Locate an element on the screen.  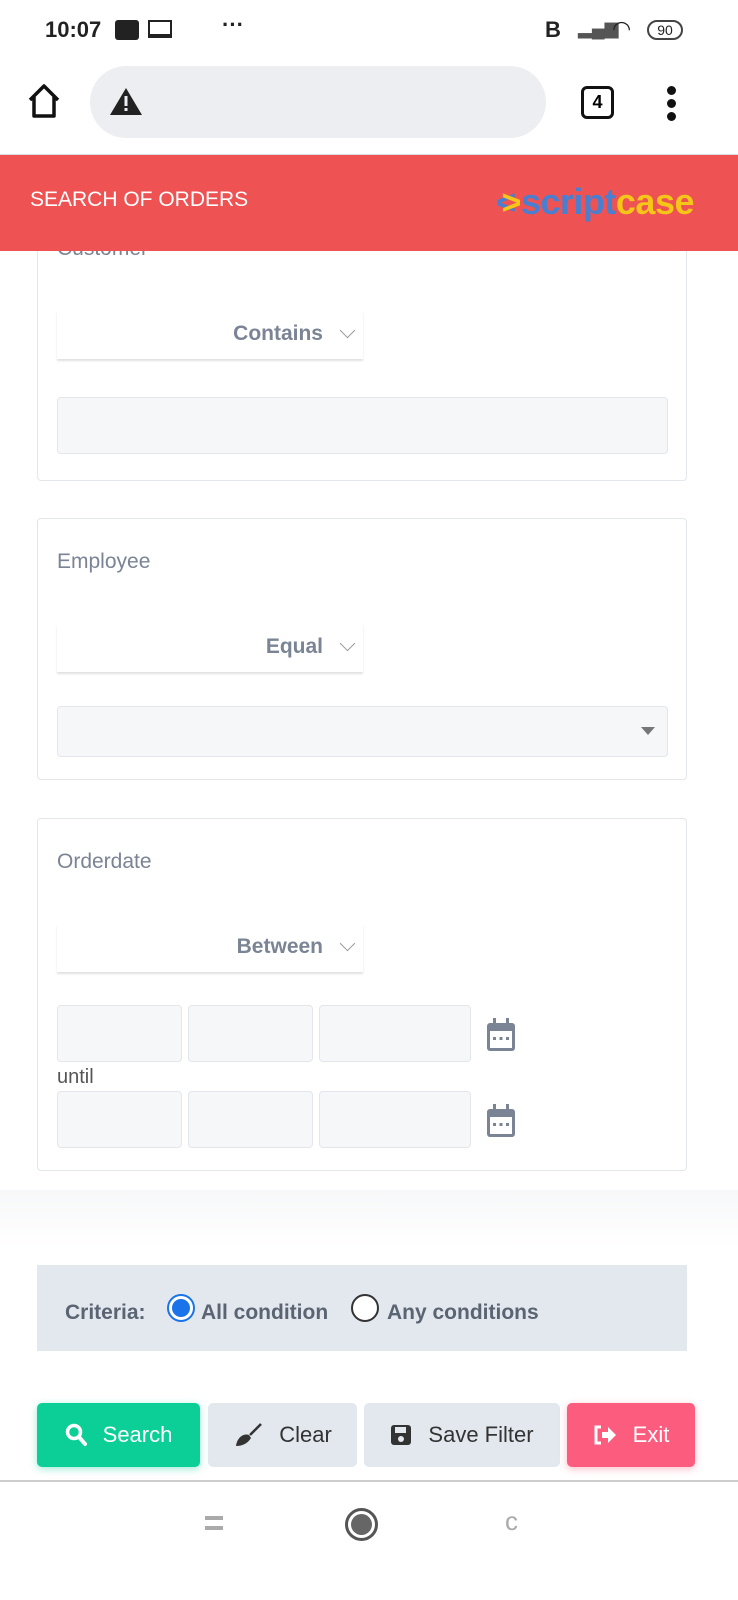
customer-input is located at coordinates (362, 425).